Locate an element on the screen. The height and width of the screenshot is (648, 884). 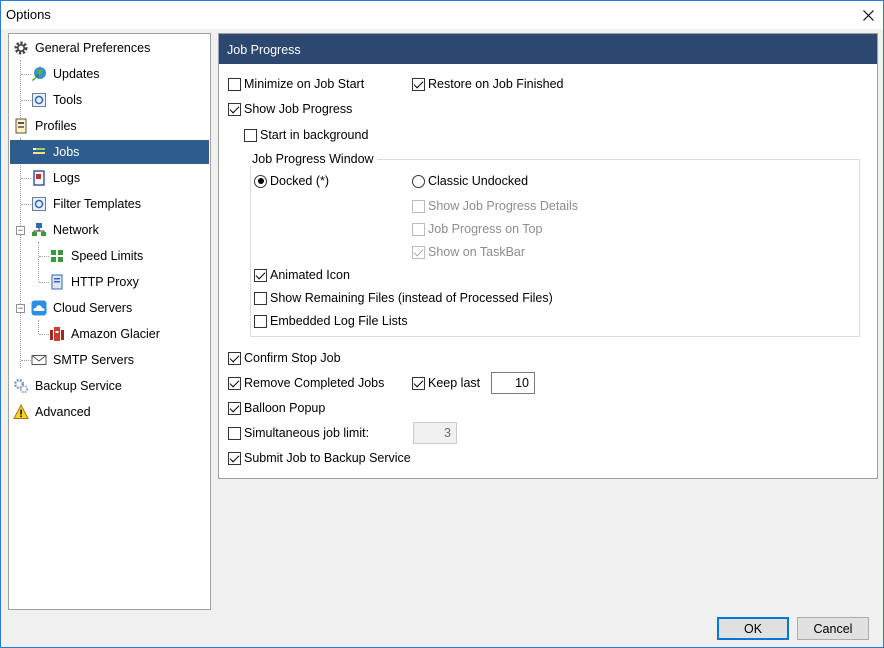
tree-item-logs: Logs is located at coordinates (55, 178).